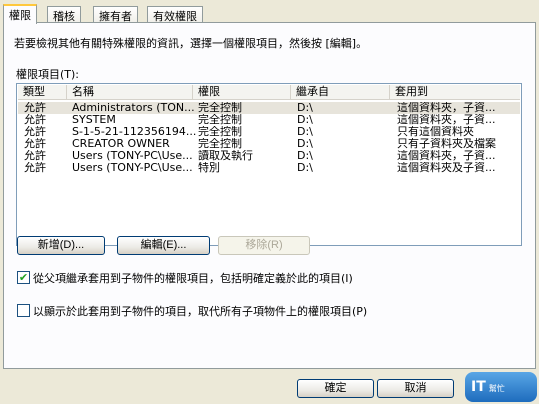 This screenshot has width=539, height=404. I want to click on cell-permission: 讀取及執行, so click(225, 156).